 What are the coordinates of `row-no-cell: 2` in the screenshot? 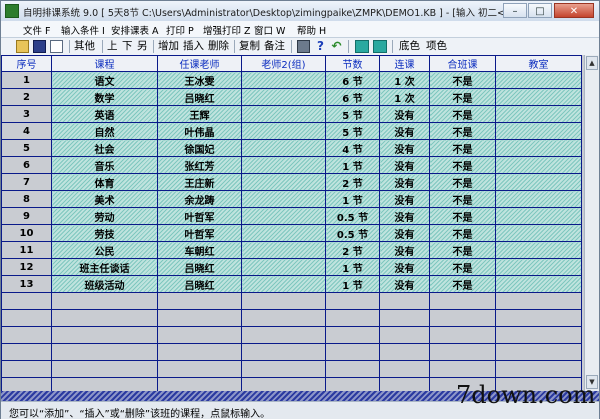 It's located at (26, 97).